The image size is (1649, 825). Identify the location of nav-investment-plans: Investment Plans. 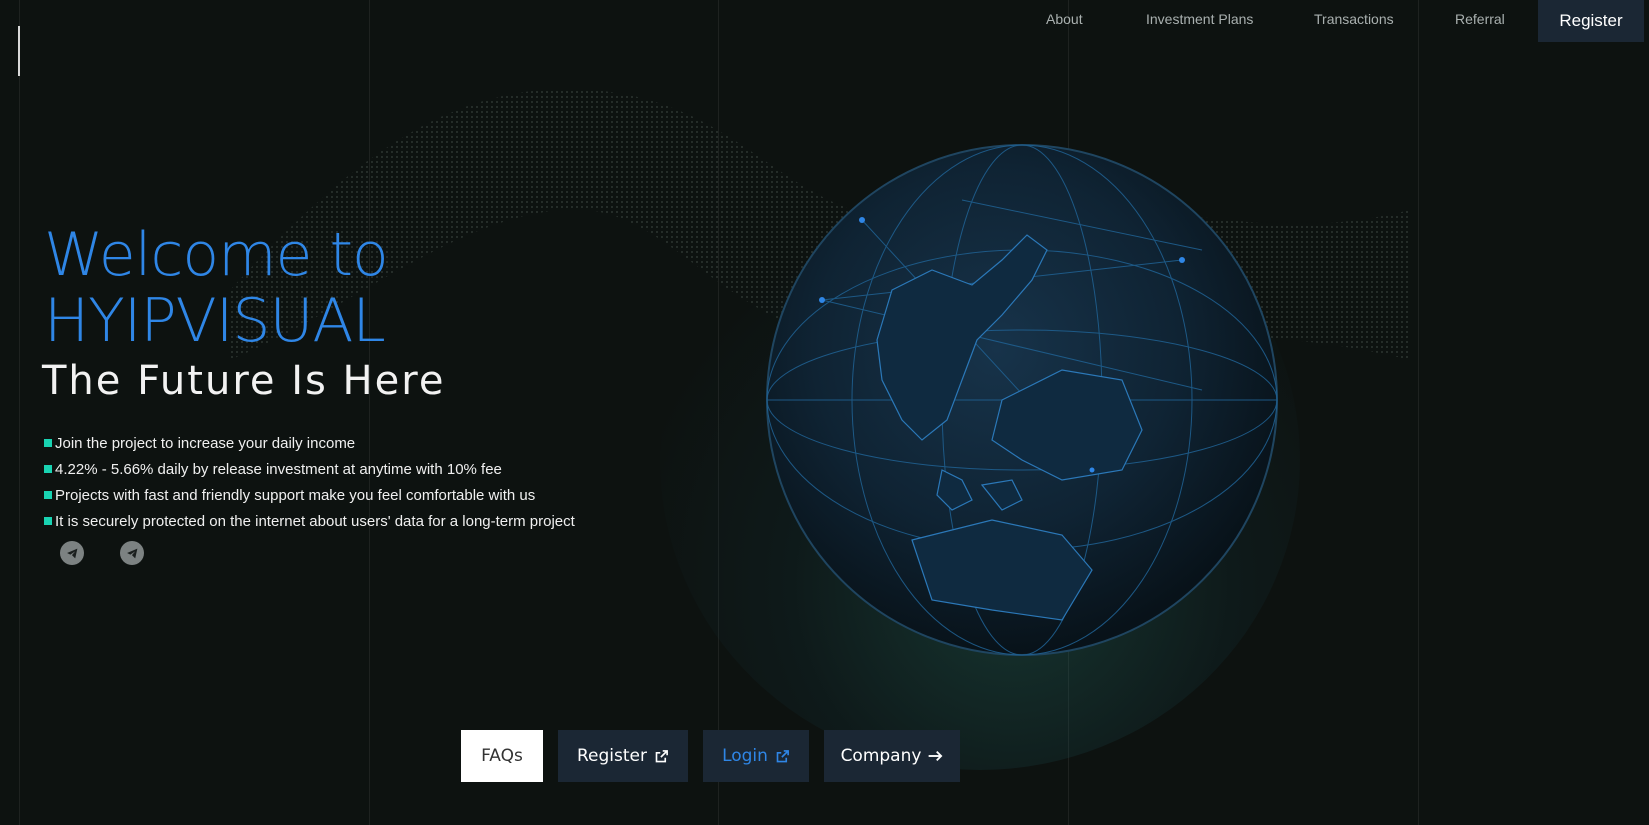
(1199, 19).